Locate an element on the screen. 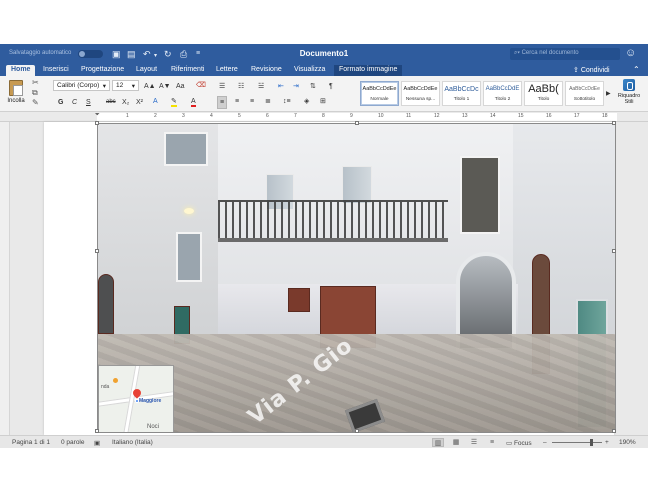  borders-icon: ⊞ is located at coordinates (323, 101).